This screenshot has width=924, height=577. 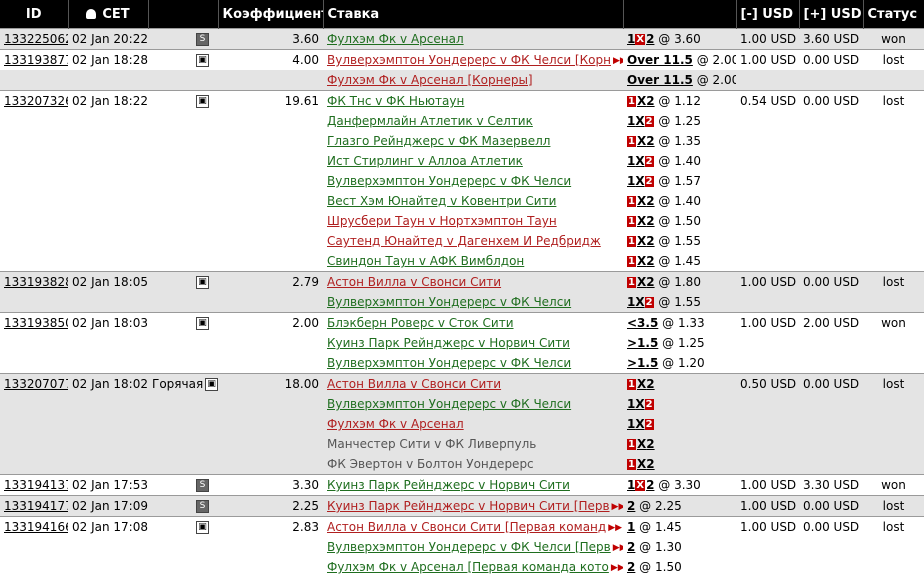 I want to click on event-link: Фулхэм Фк v Арсенал [Первая команда кото, so click(x=468, y=567).